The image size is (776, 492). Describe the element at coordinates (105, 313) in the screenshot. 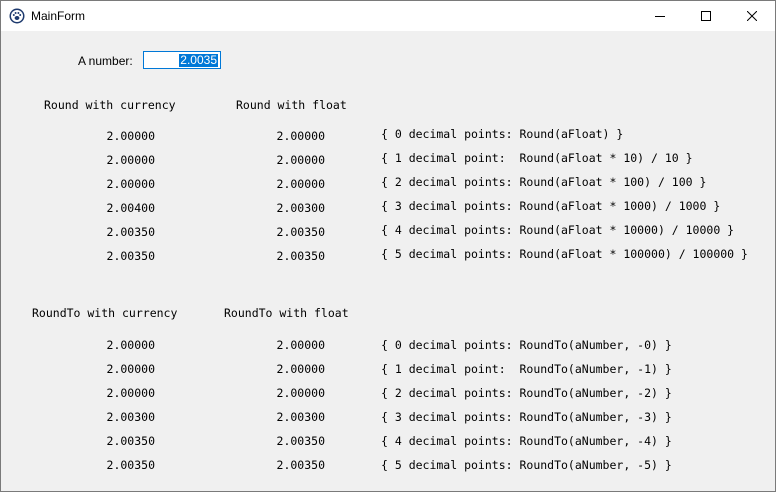

I see `roundto-currency-header: RoundTo with currency` at that location.